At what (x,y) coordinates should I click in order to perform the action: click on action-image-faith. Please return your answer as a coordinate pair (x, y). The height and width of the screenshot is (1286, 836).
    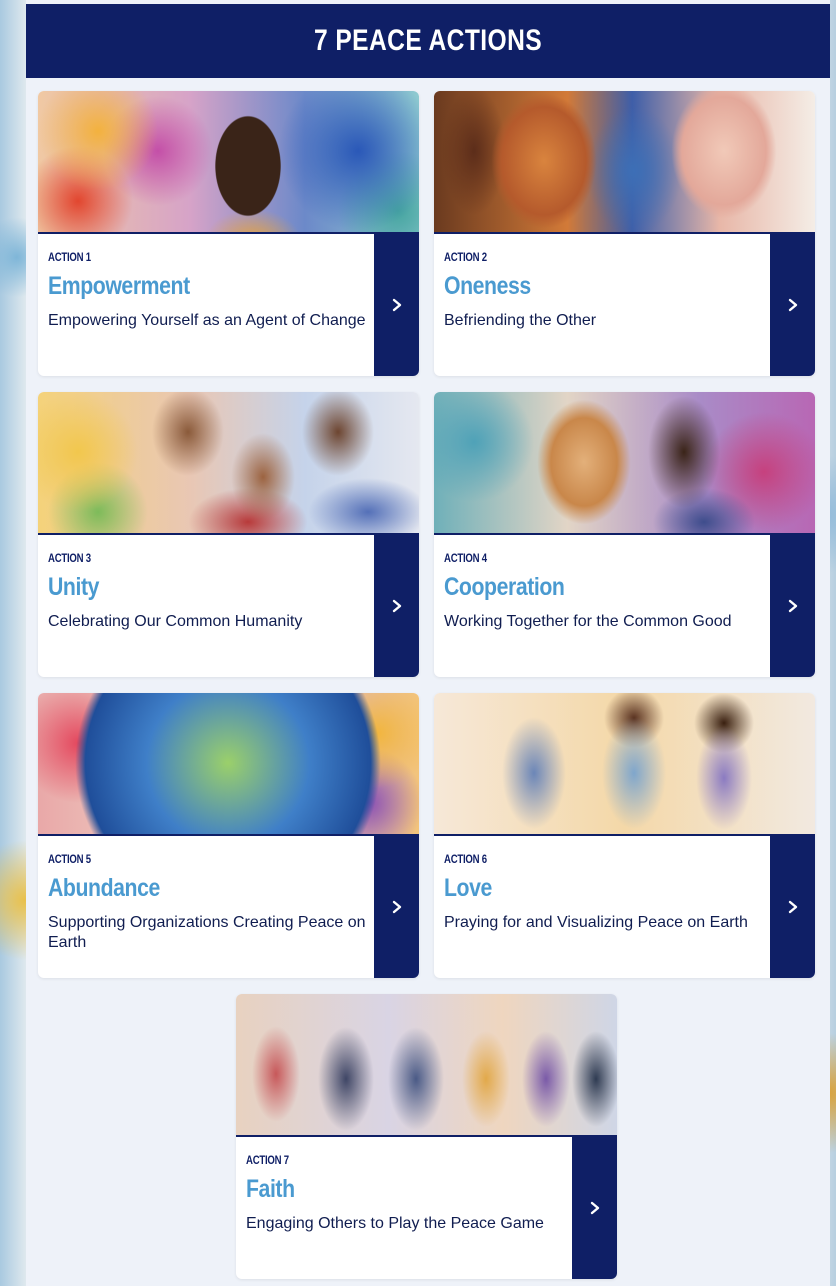
    Looking at the image, I should click on (426, 1065).